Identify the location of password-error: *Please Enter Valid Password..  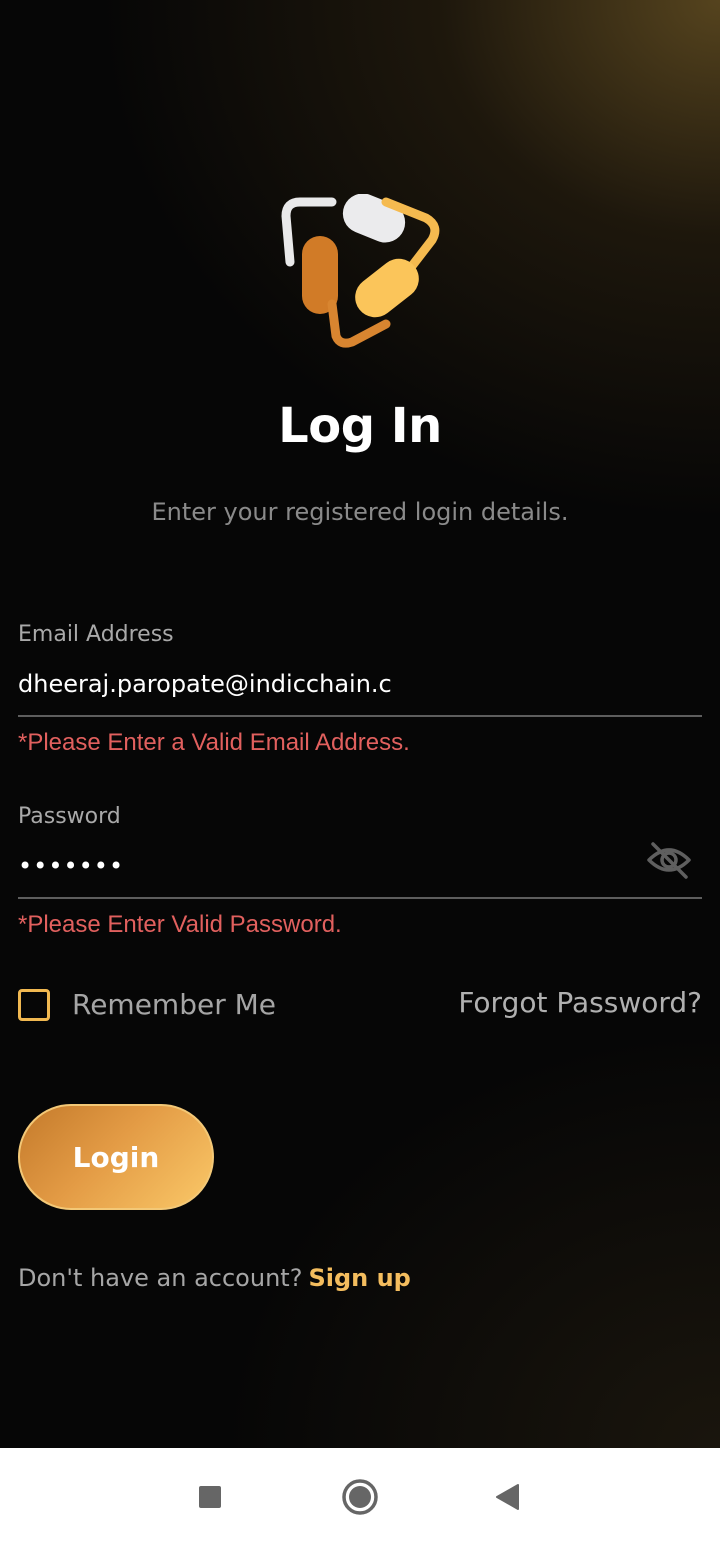
(180, 924).